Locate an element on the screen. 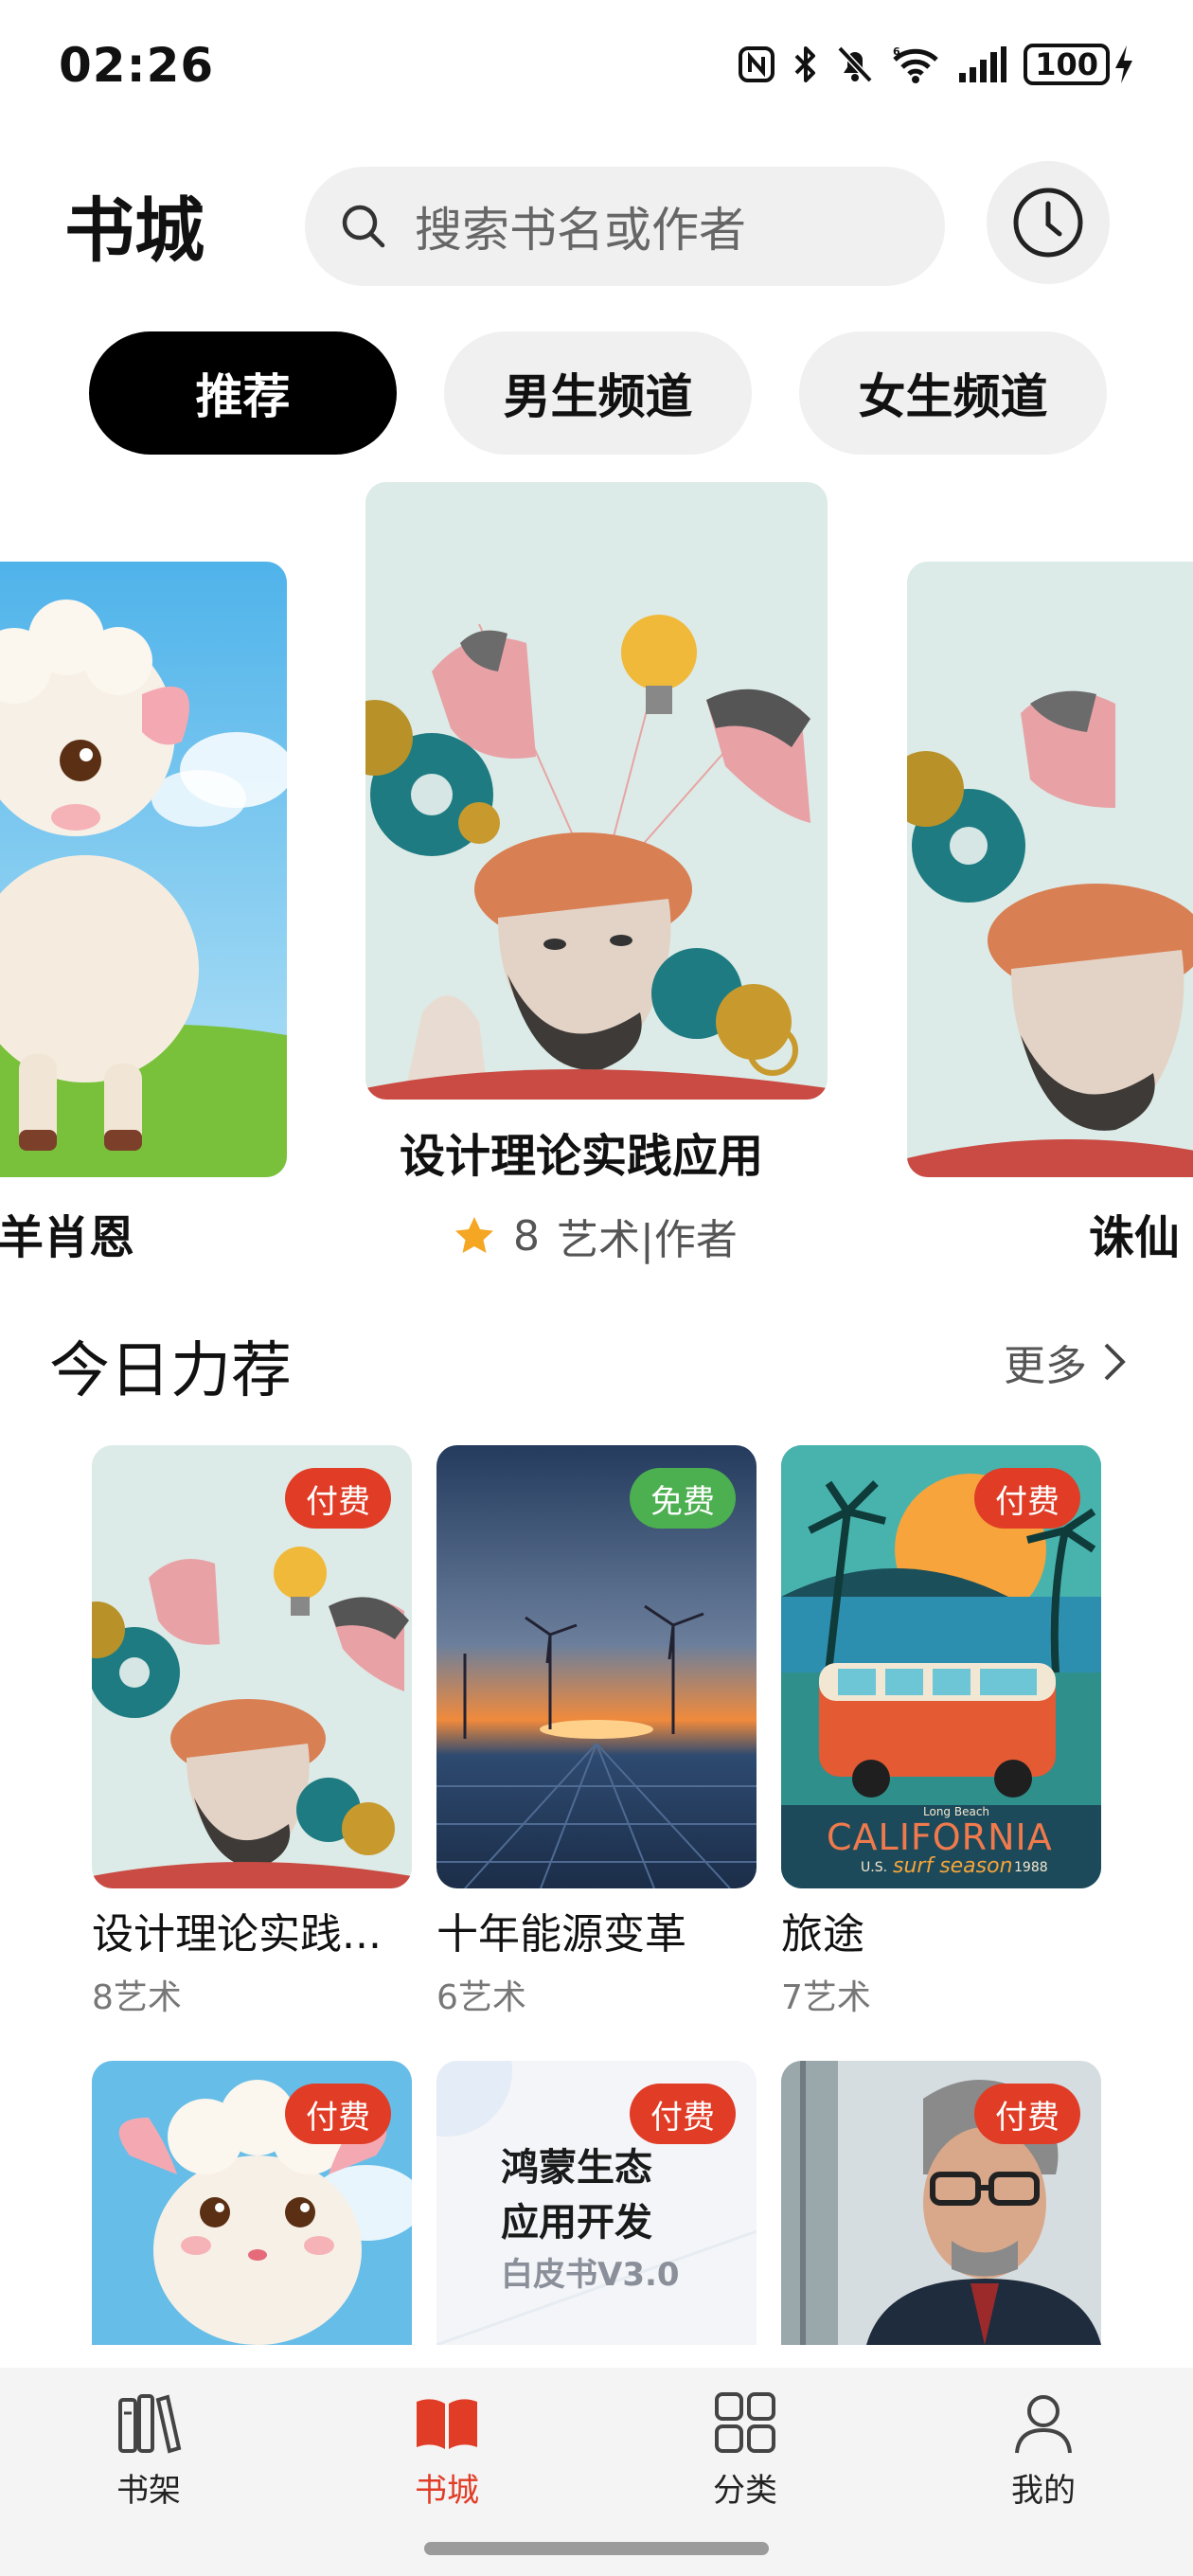 The width and height of the screenshot is (1193, 2576). sheep-cover-image is located at coordinates (143, 869).